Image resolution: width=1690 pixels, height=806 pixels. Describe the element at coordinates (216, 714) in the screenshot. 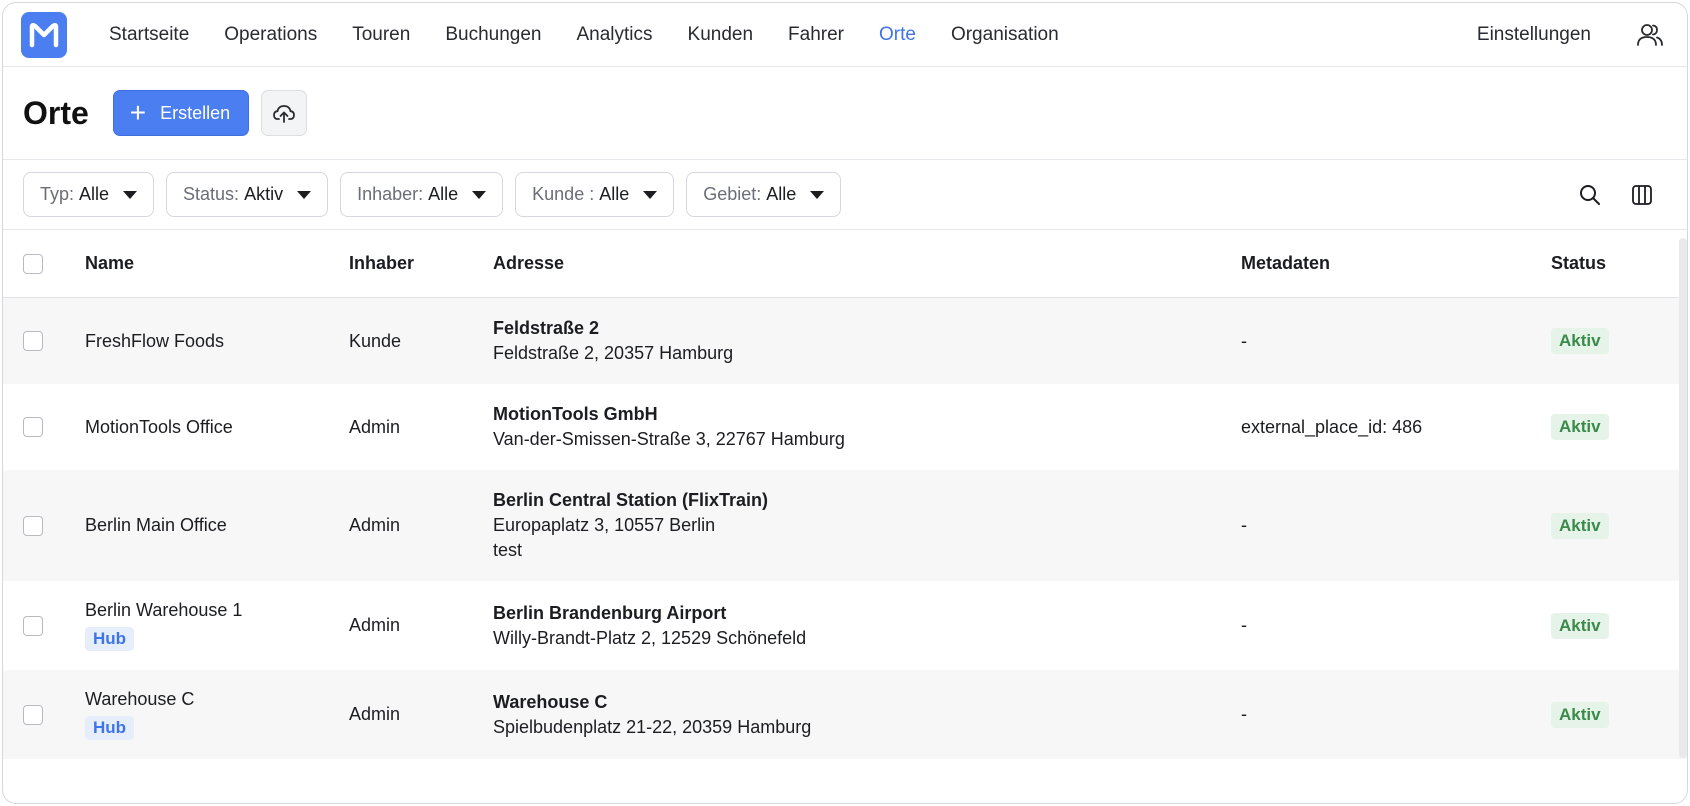

I see `cell-name: Warehouse C Hub` at that location.